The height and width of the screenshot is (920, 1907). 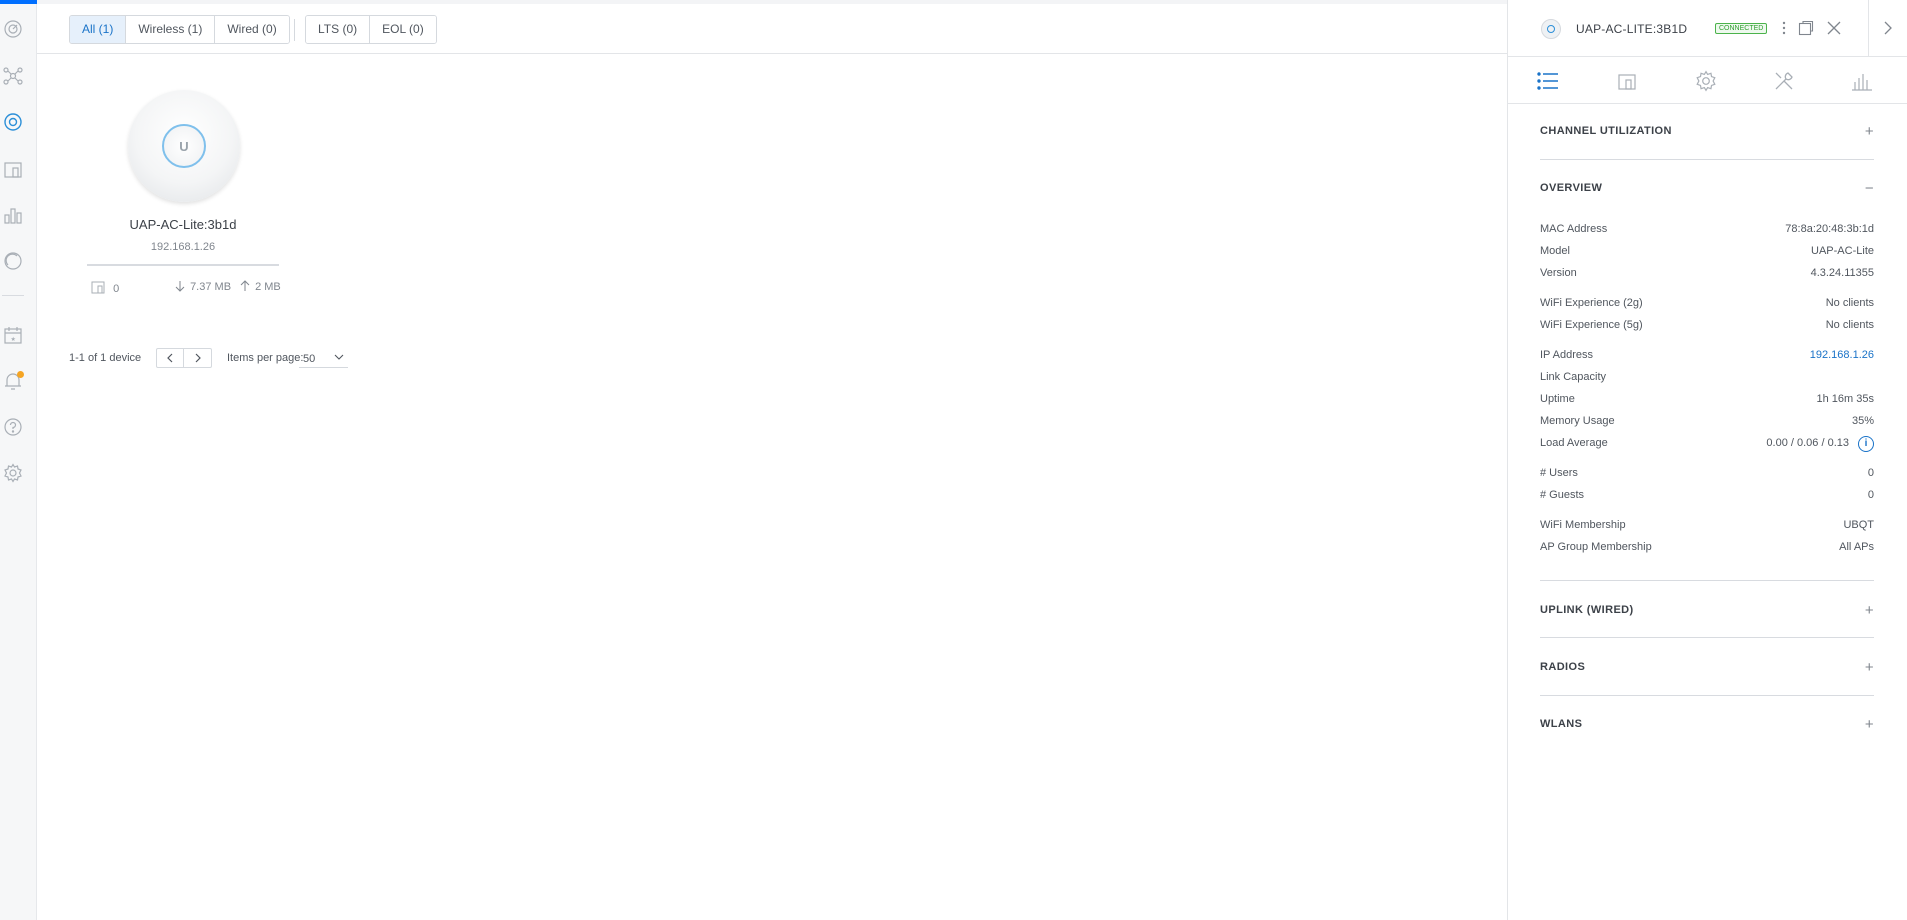 I want to click on firmware-filter: LTS (0) EOL (0), so click(x=371, y=29).